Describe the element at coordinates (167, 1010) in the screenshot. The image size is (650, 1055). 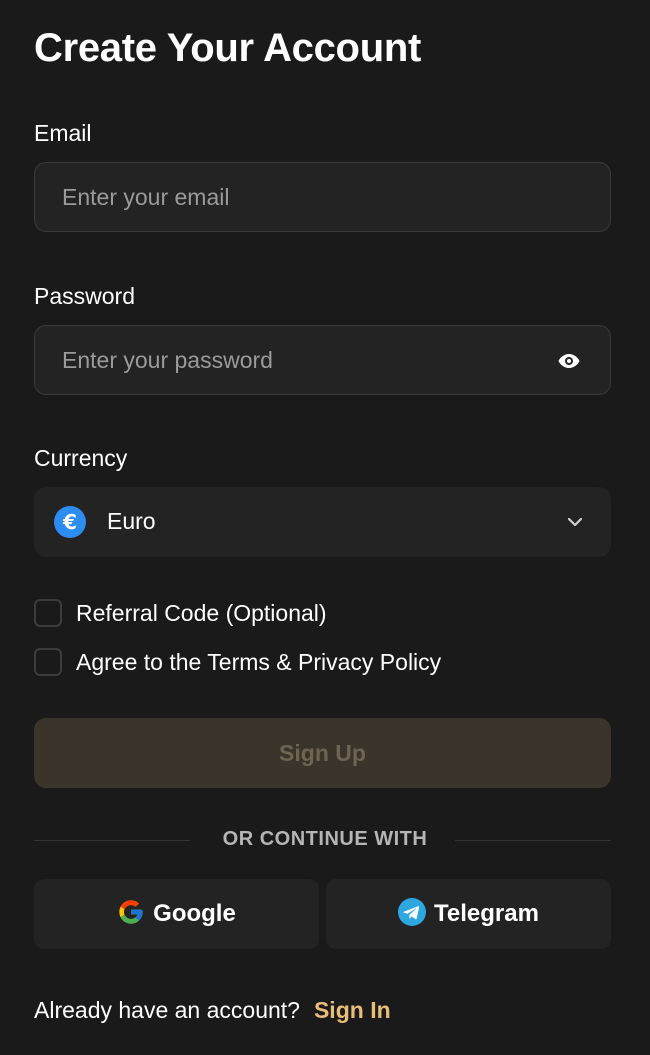
I see `sign-in-prompt-text: Already have an account?` at that location.